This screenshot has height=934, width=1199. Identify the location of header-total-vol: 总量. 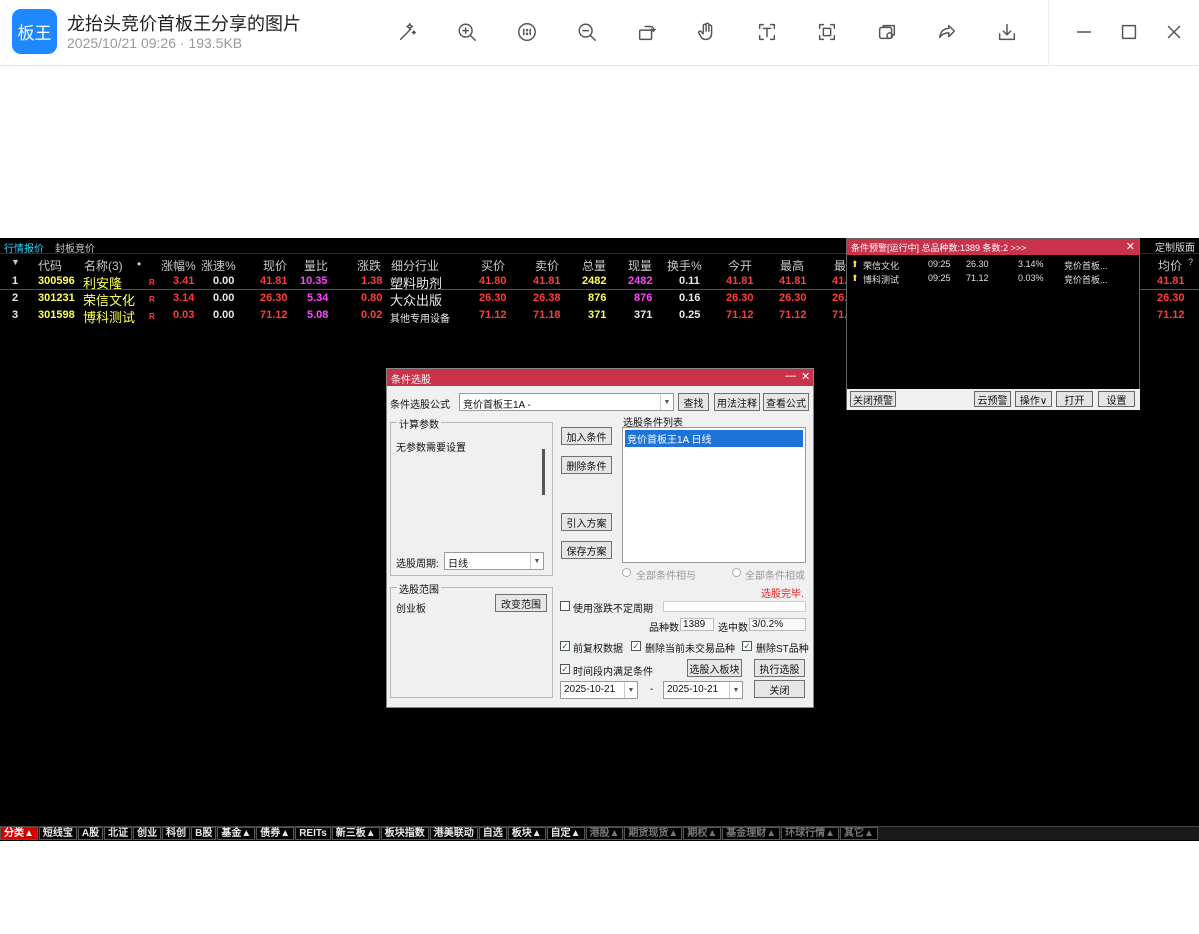
(594, 265).